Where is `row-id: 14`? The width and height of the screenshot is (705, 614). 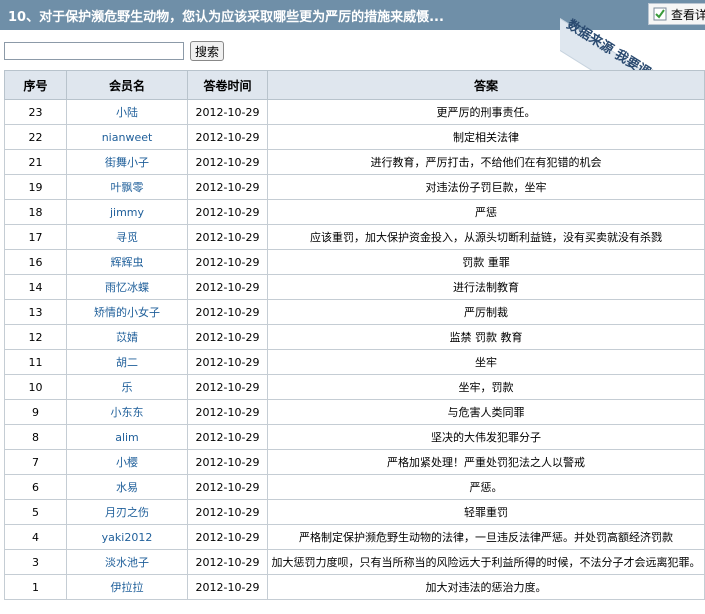
row-id: 14 is located at coordinates (35, 287).